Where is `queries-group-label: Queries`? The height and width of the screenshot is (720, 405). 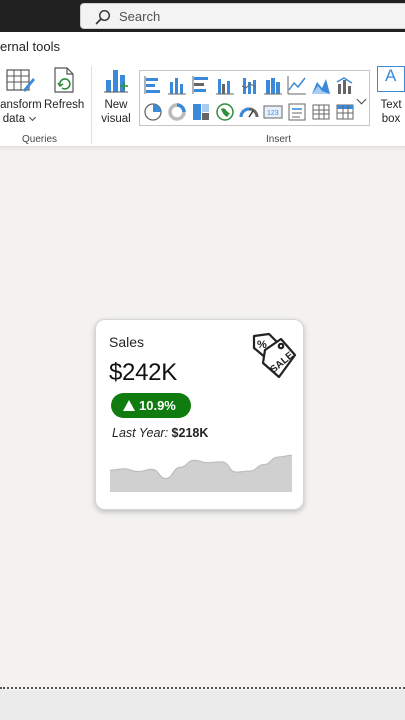
queries-group-label: Queries is located at coordinates (40, 139).